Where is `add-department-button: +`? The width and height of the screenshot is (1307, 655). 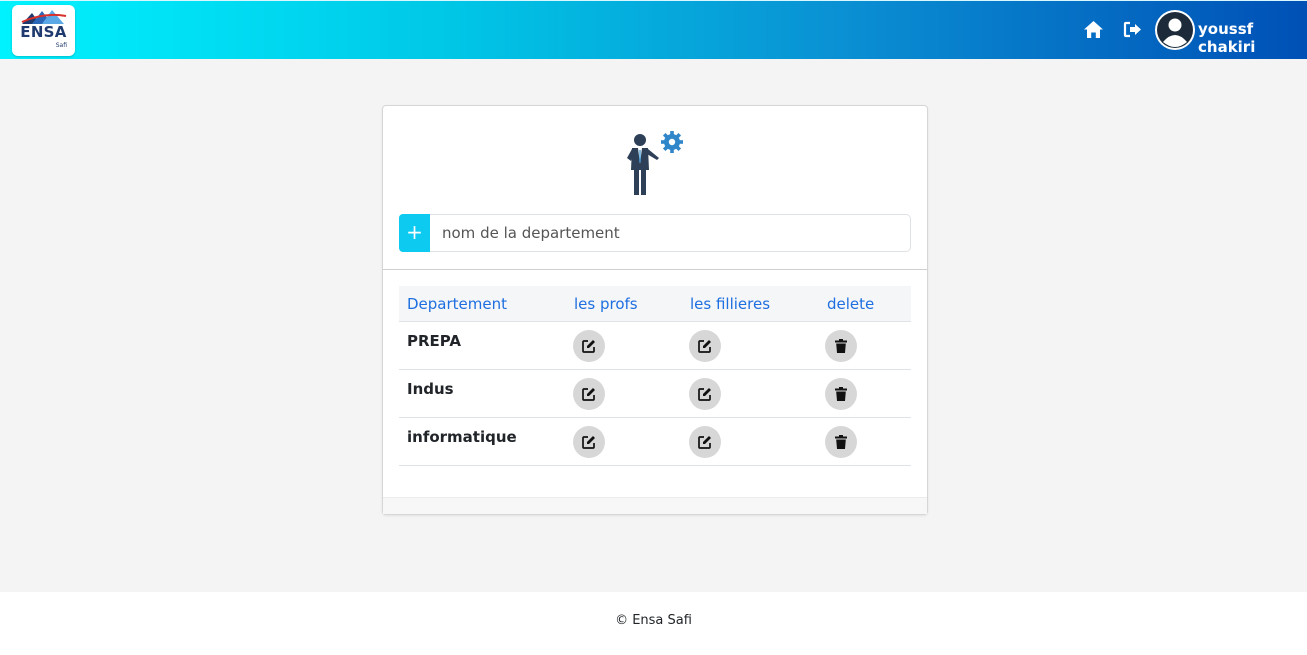 add-department-button: + is located at coordinates (414, 233).